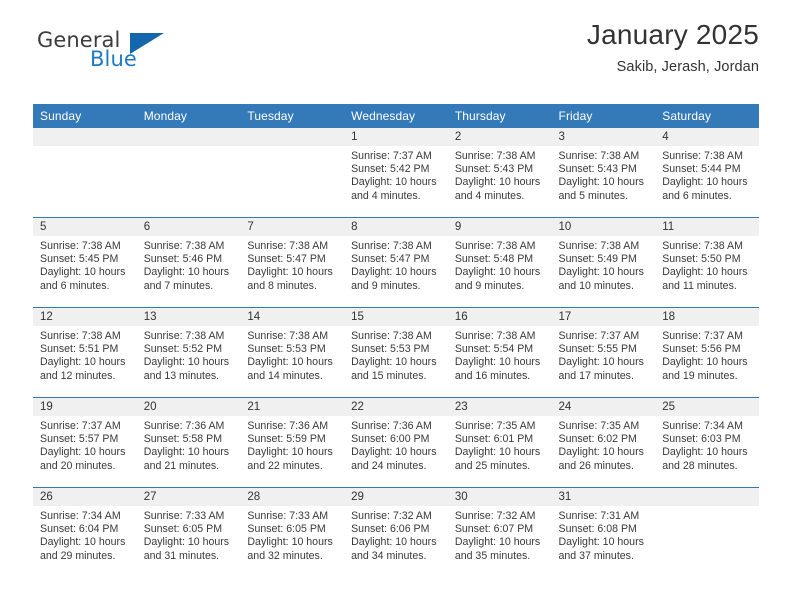 The image size is (792, 612). Describe the element at coordinates (396, 317) in the screenshot. I see `day-number: 15` at that location.